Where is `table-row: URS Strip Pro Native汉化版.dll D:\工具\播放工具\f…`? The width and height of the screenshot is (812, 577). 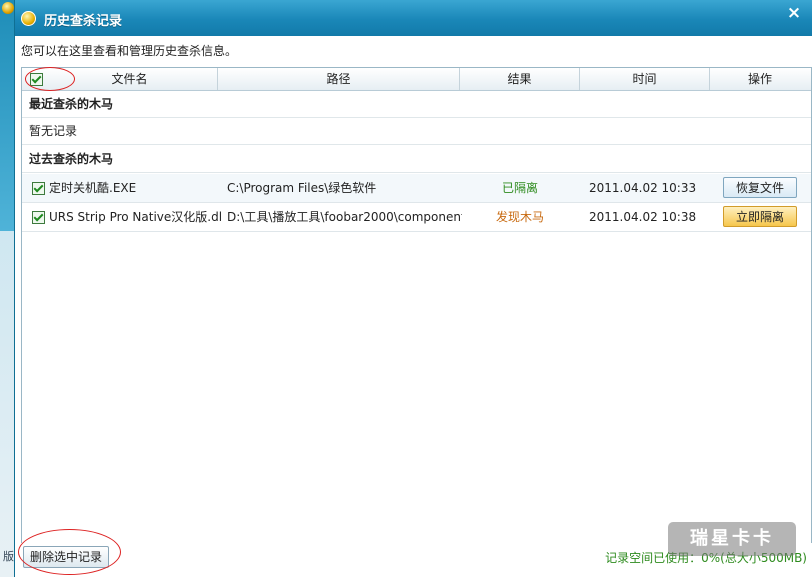
table-row: URS Strip Pro Native汉化版.dll D:\工具\播放工具\f… is located at coordinates (416, 217).